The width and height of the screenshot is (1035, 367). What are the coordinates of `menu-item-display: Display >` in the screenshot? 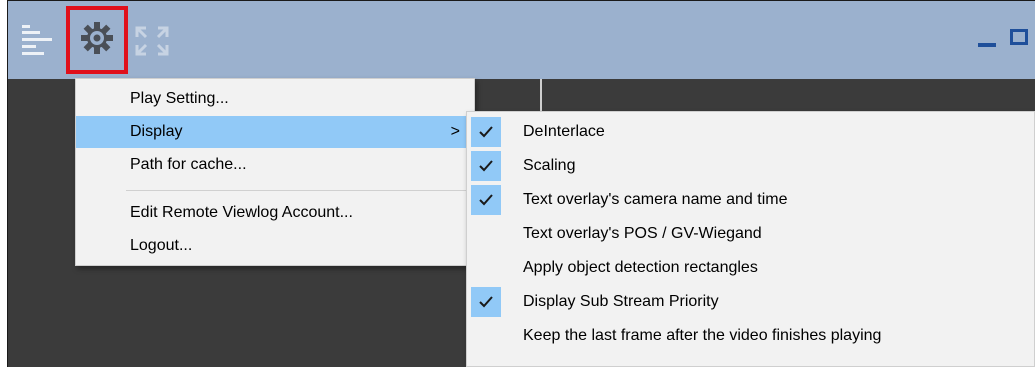 It's located at (275, 132).